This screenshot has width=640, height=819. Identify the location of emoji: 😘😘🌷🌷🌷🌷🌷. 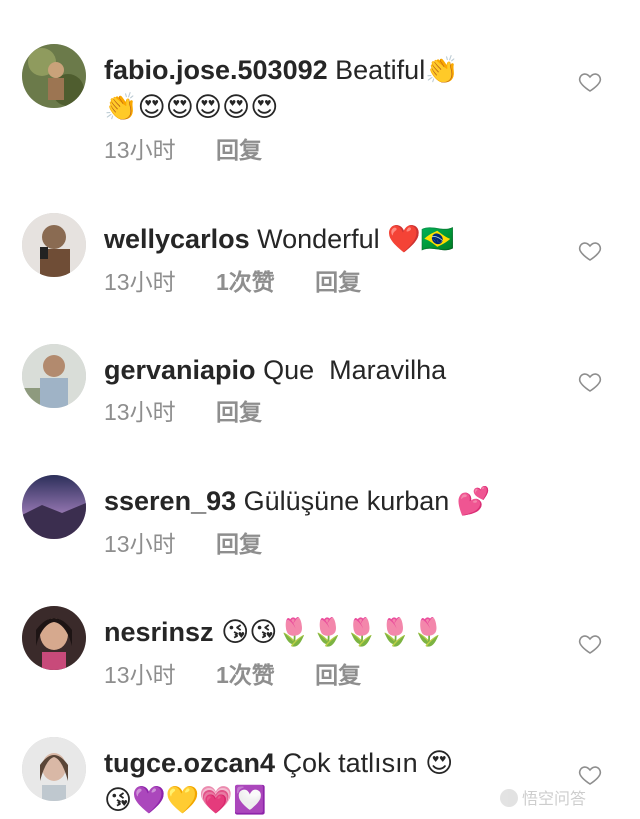
(333, 632).